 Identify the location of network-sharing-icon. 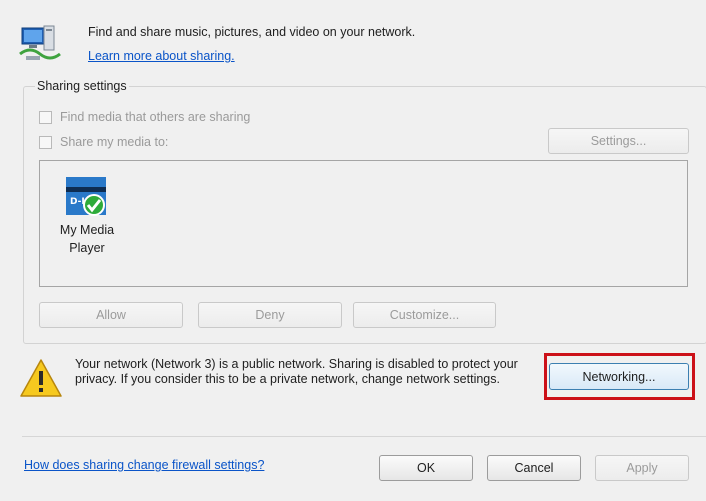
(40, 42).